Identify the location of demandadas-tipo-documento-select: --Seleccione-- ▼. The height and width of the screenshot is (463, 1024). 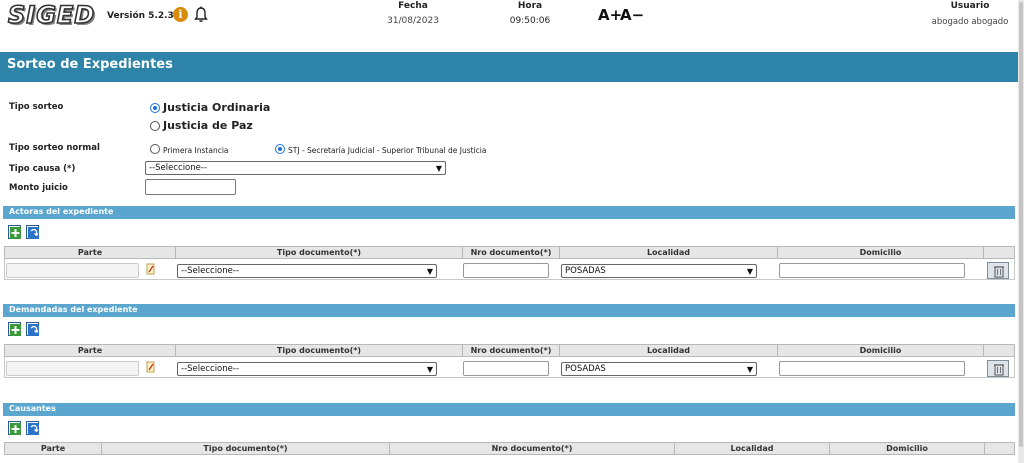
(307, 369).